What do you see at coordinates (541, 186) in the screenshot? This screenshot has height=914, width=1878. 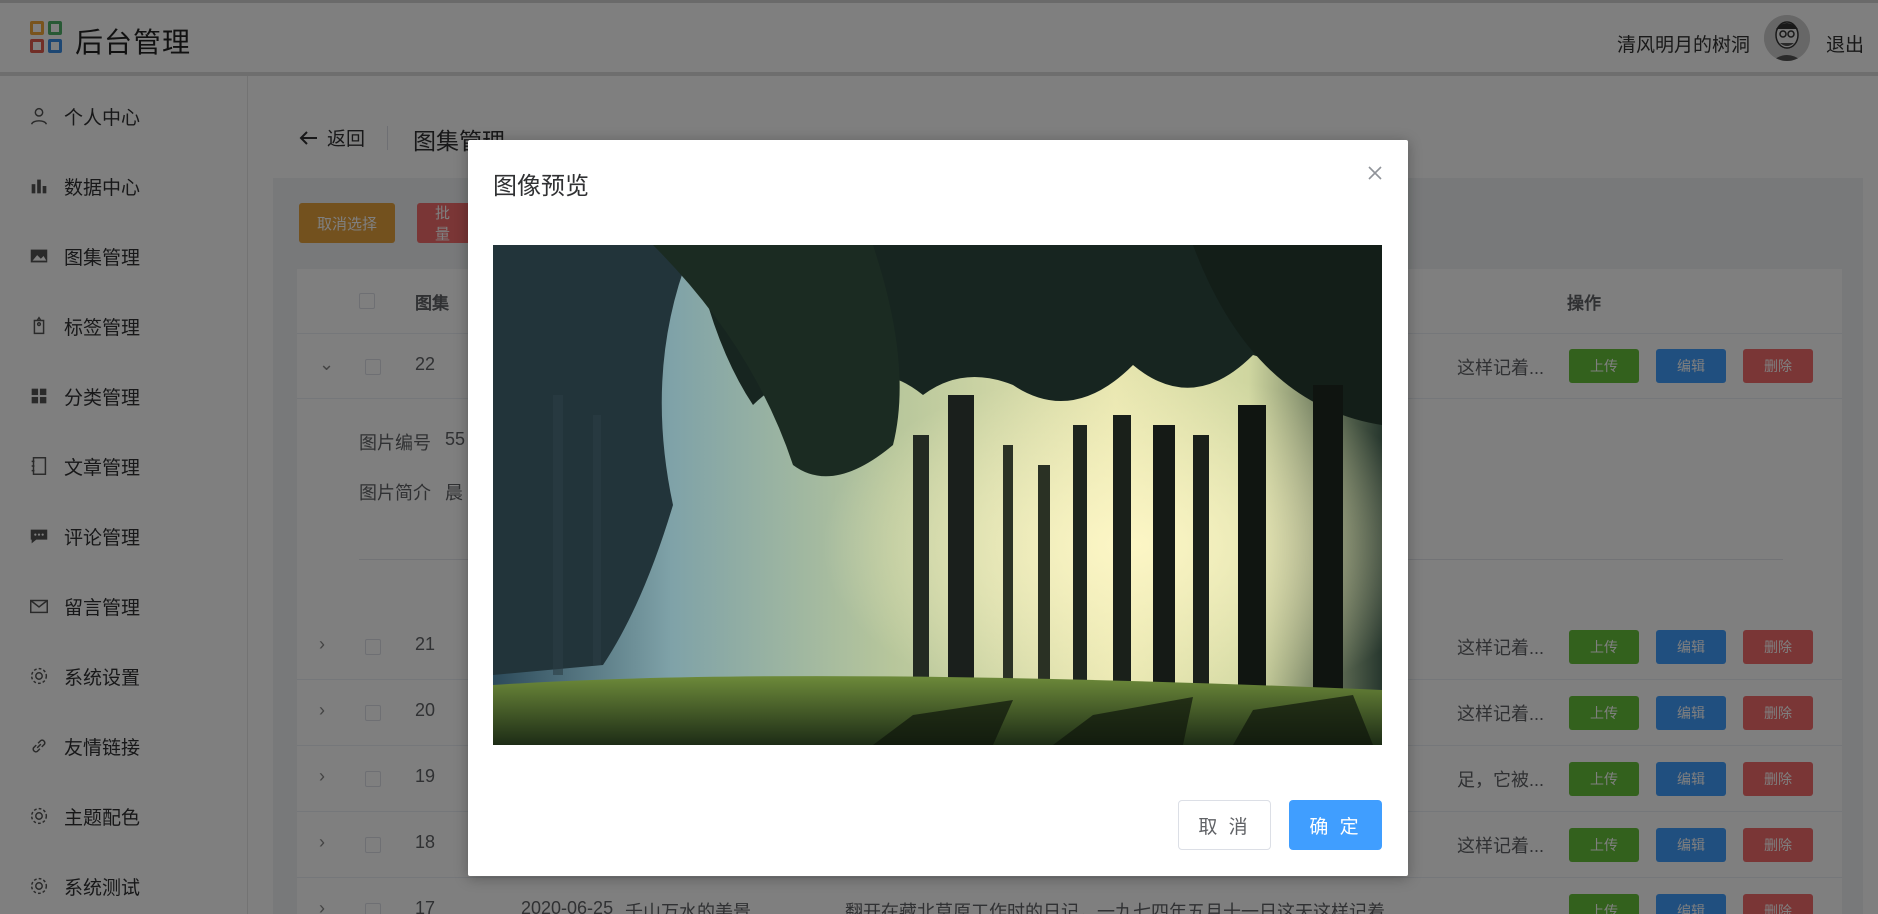 I see `dialog-title: 图像预览` at bounding box center [541, 186].